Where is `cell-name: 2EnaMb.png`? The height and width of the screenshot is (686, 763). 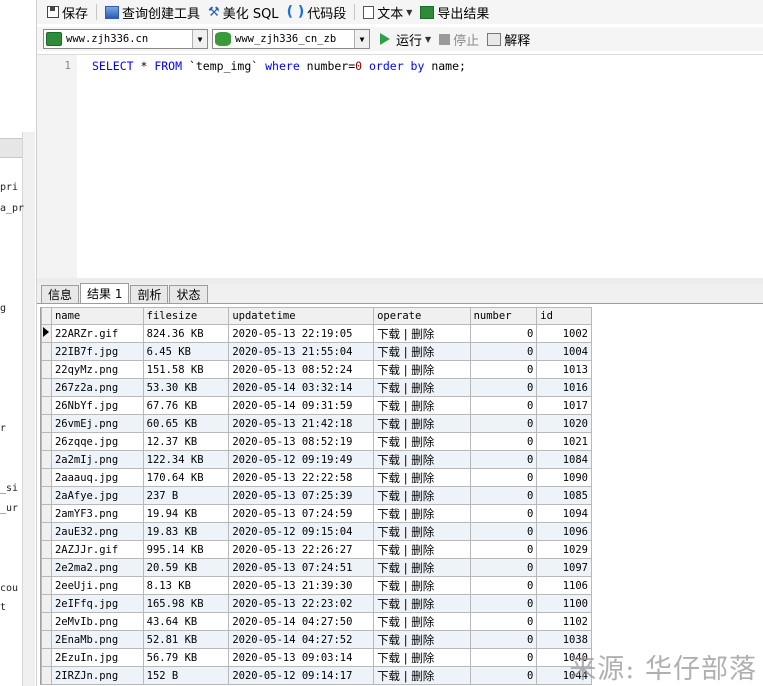
cell-name: 2EnaMb.png is located at coordinates (97, 639).